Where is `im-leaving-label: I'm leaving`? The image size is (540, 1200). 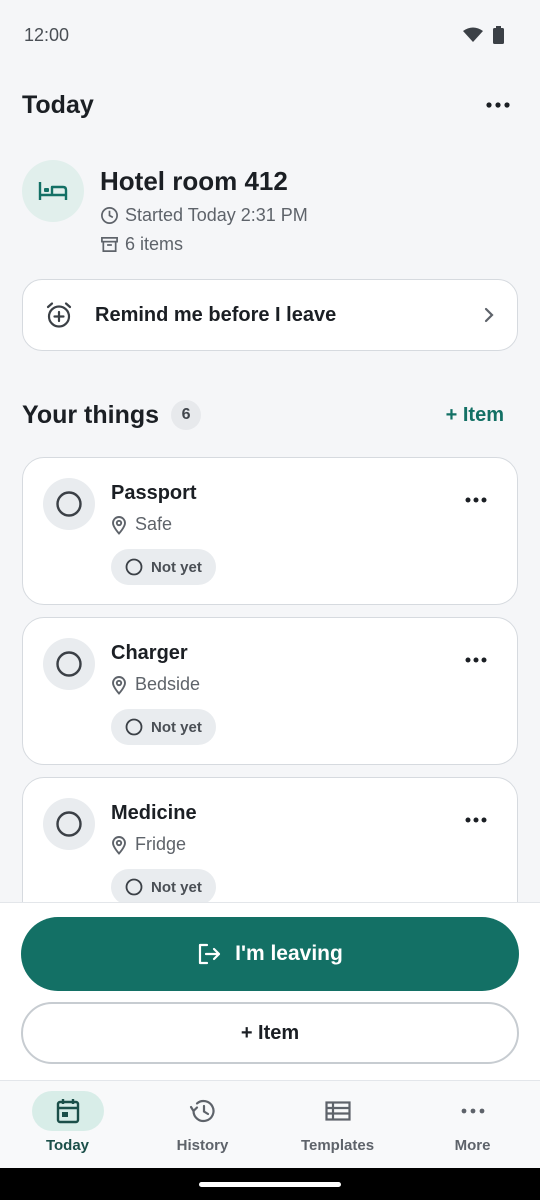 im-leaving-label: I'm leaving is located at coordinates (289, 953).